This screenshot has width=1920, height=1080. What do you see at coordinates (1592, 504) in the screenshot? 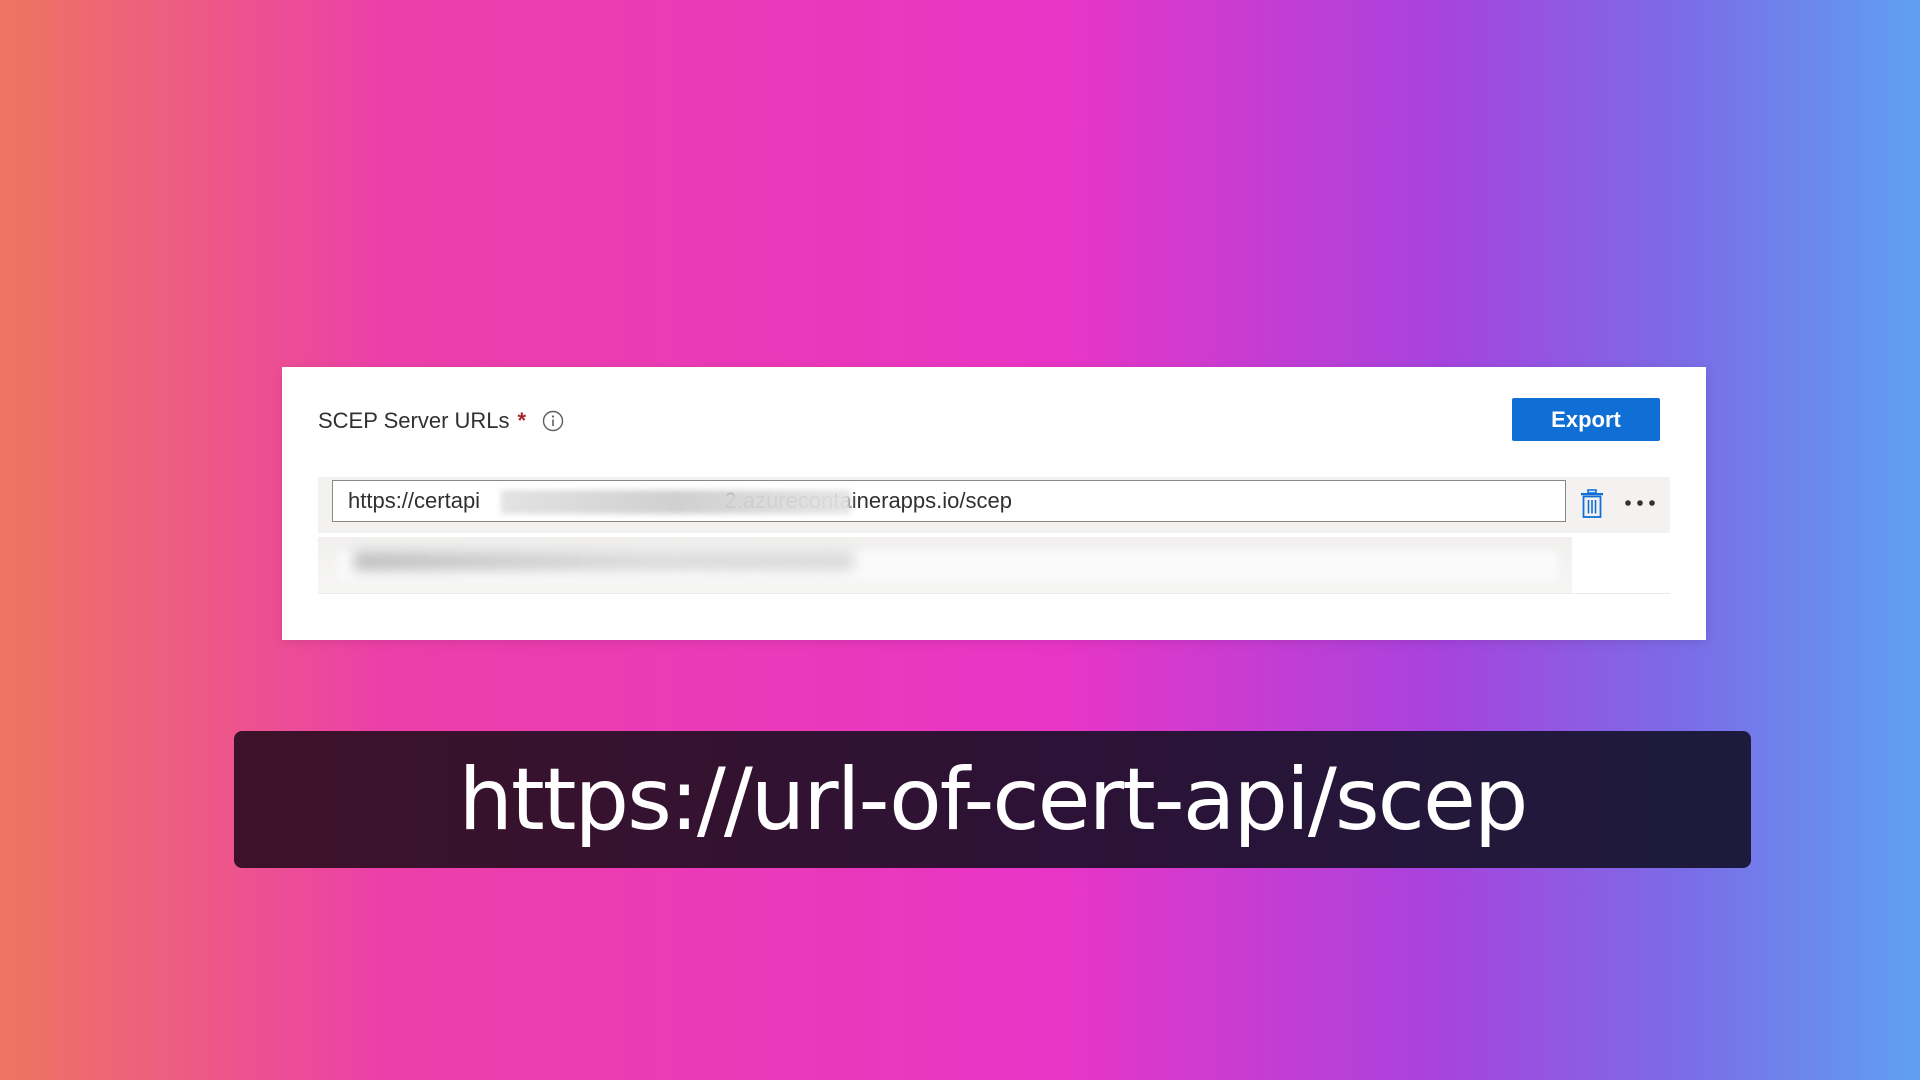
I see `trash-icon` at bounding box center [1592, 504].